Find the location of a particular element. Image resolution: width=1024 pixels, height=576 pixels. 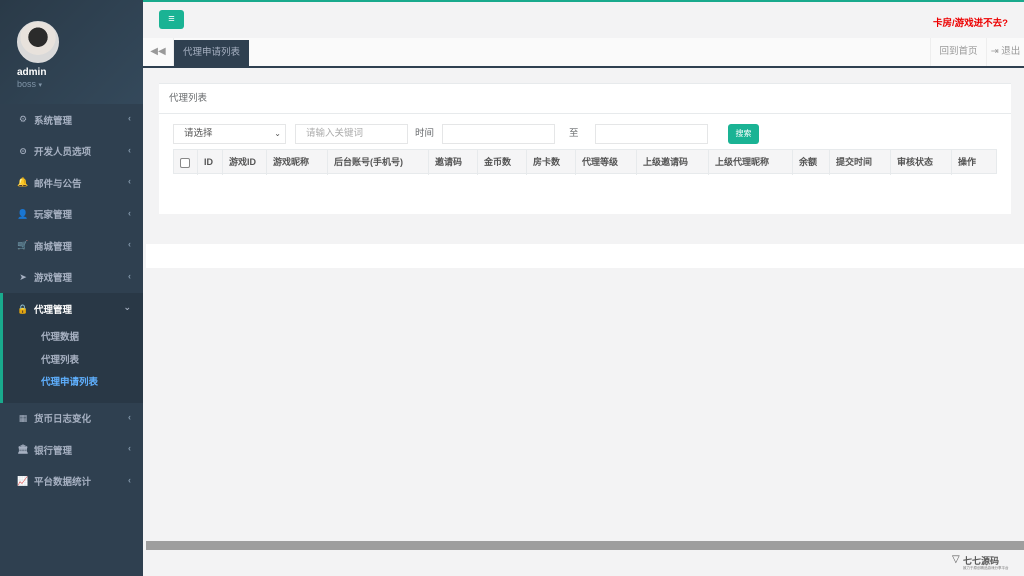

column-header: 房卡数 is located at coordinates (551, 162).